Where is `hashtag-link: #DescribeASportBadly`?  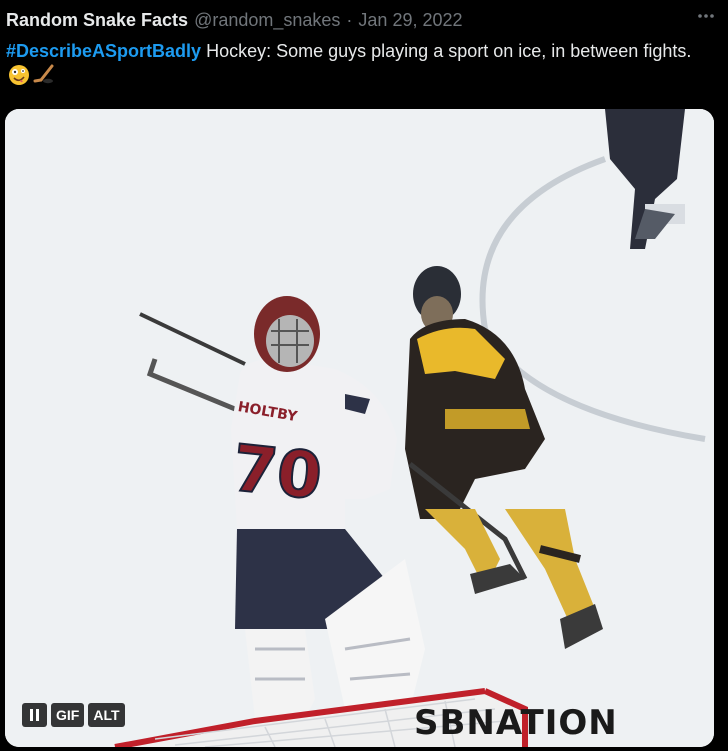 hashtag-link: #DescribeASportBadly is located at coordinates (103, 51).